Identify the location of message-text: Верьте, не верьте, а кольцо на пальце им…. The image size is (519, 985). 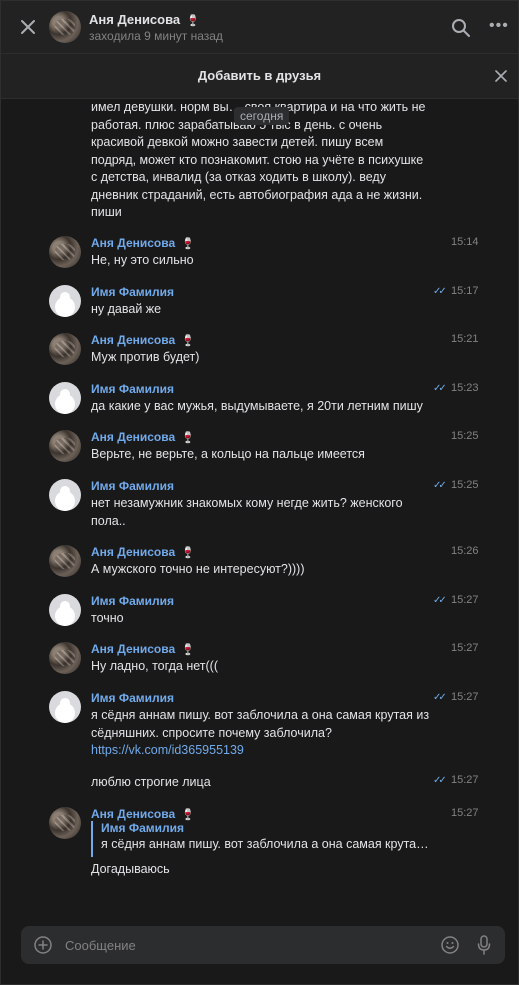
(228, 454).